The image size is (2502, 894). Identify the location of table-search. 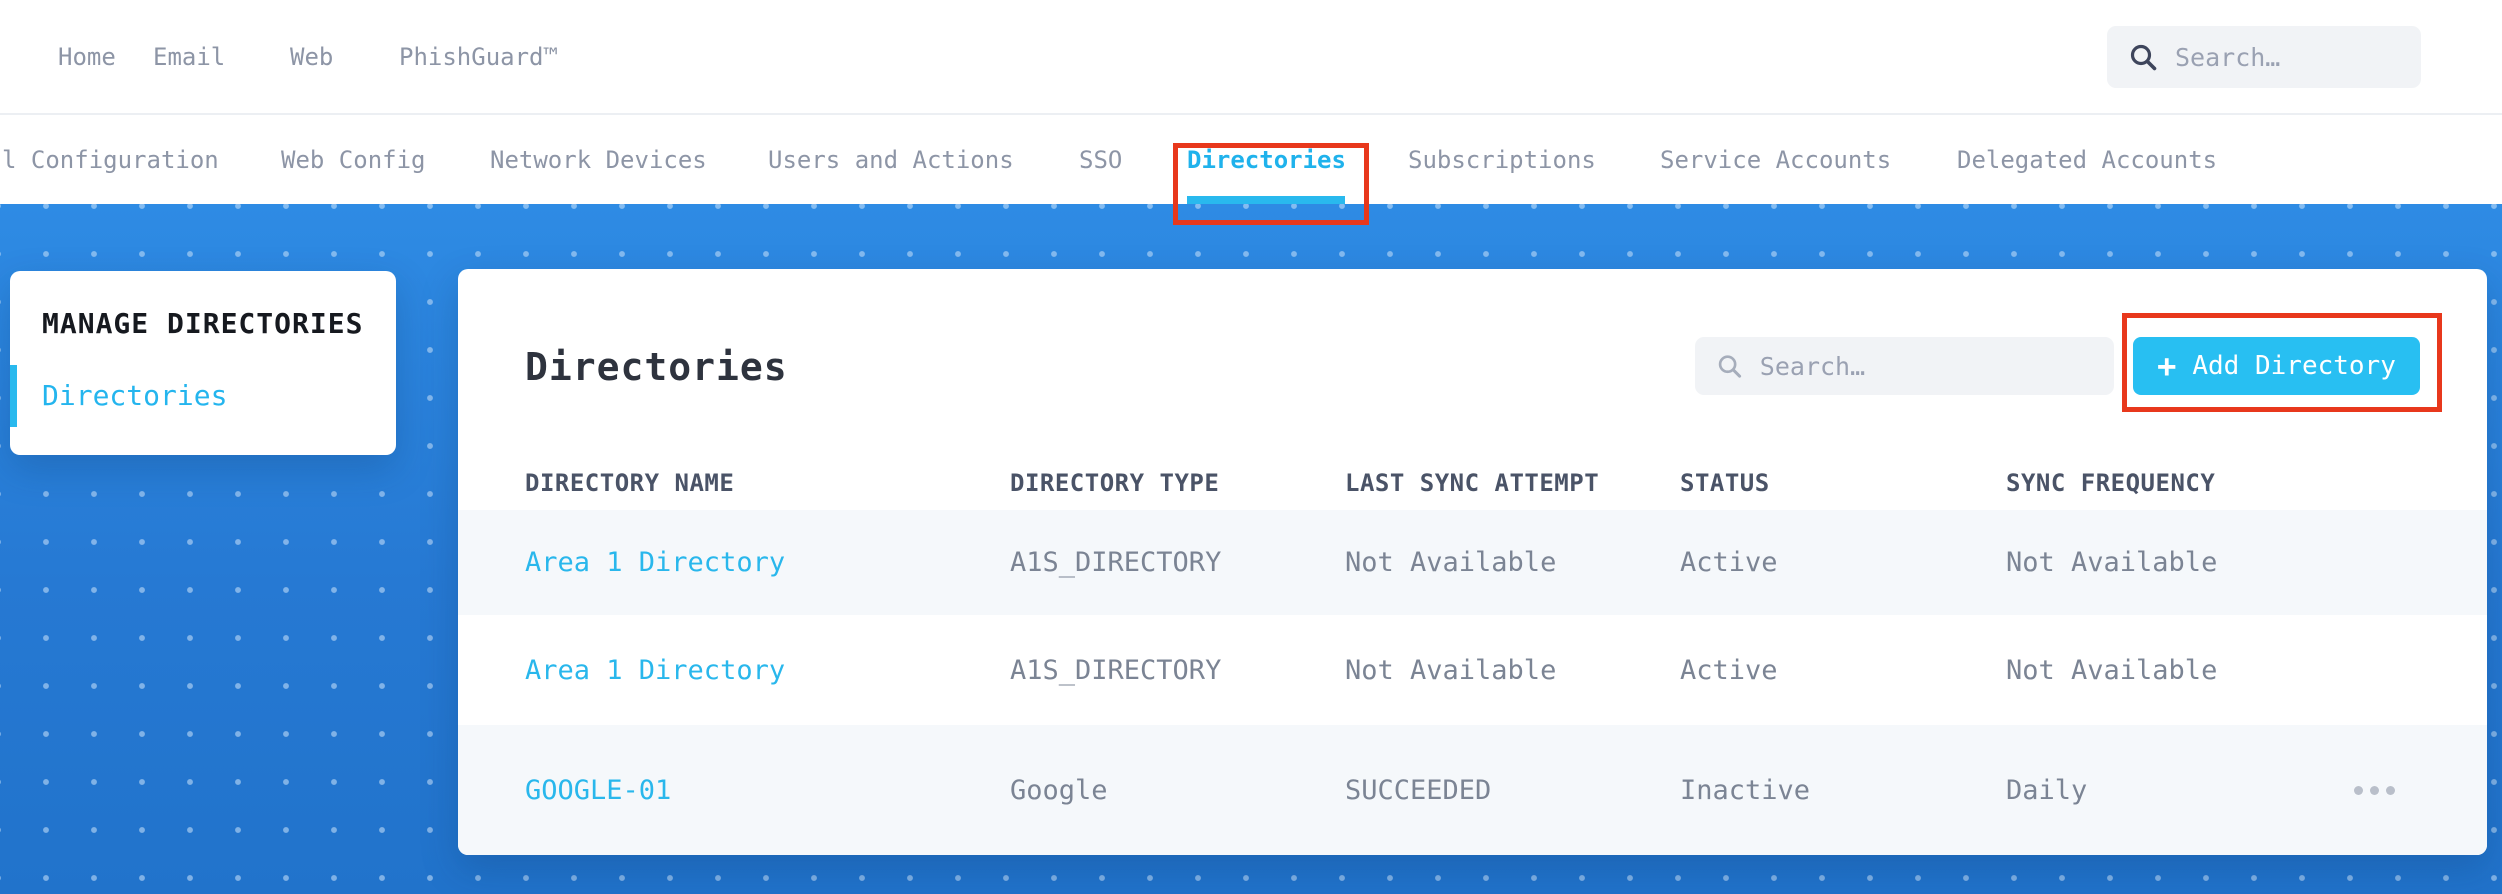
(1904, 366).